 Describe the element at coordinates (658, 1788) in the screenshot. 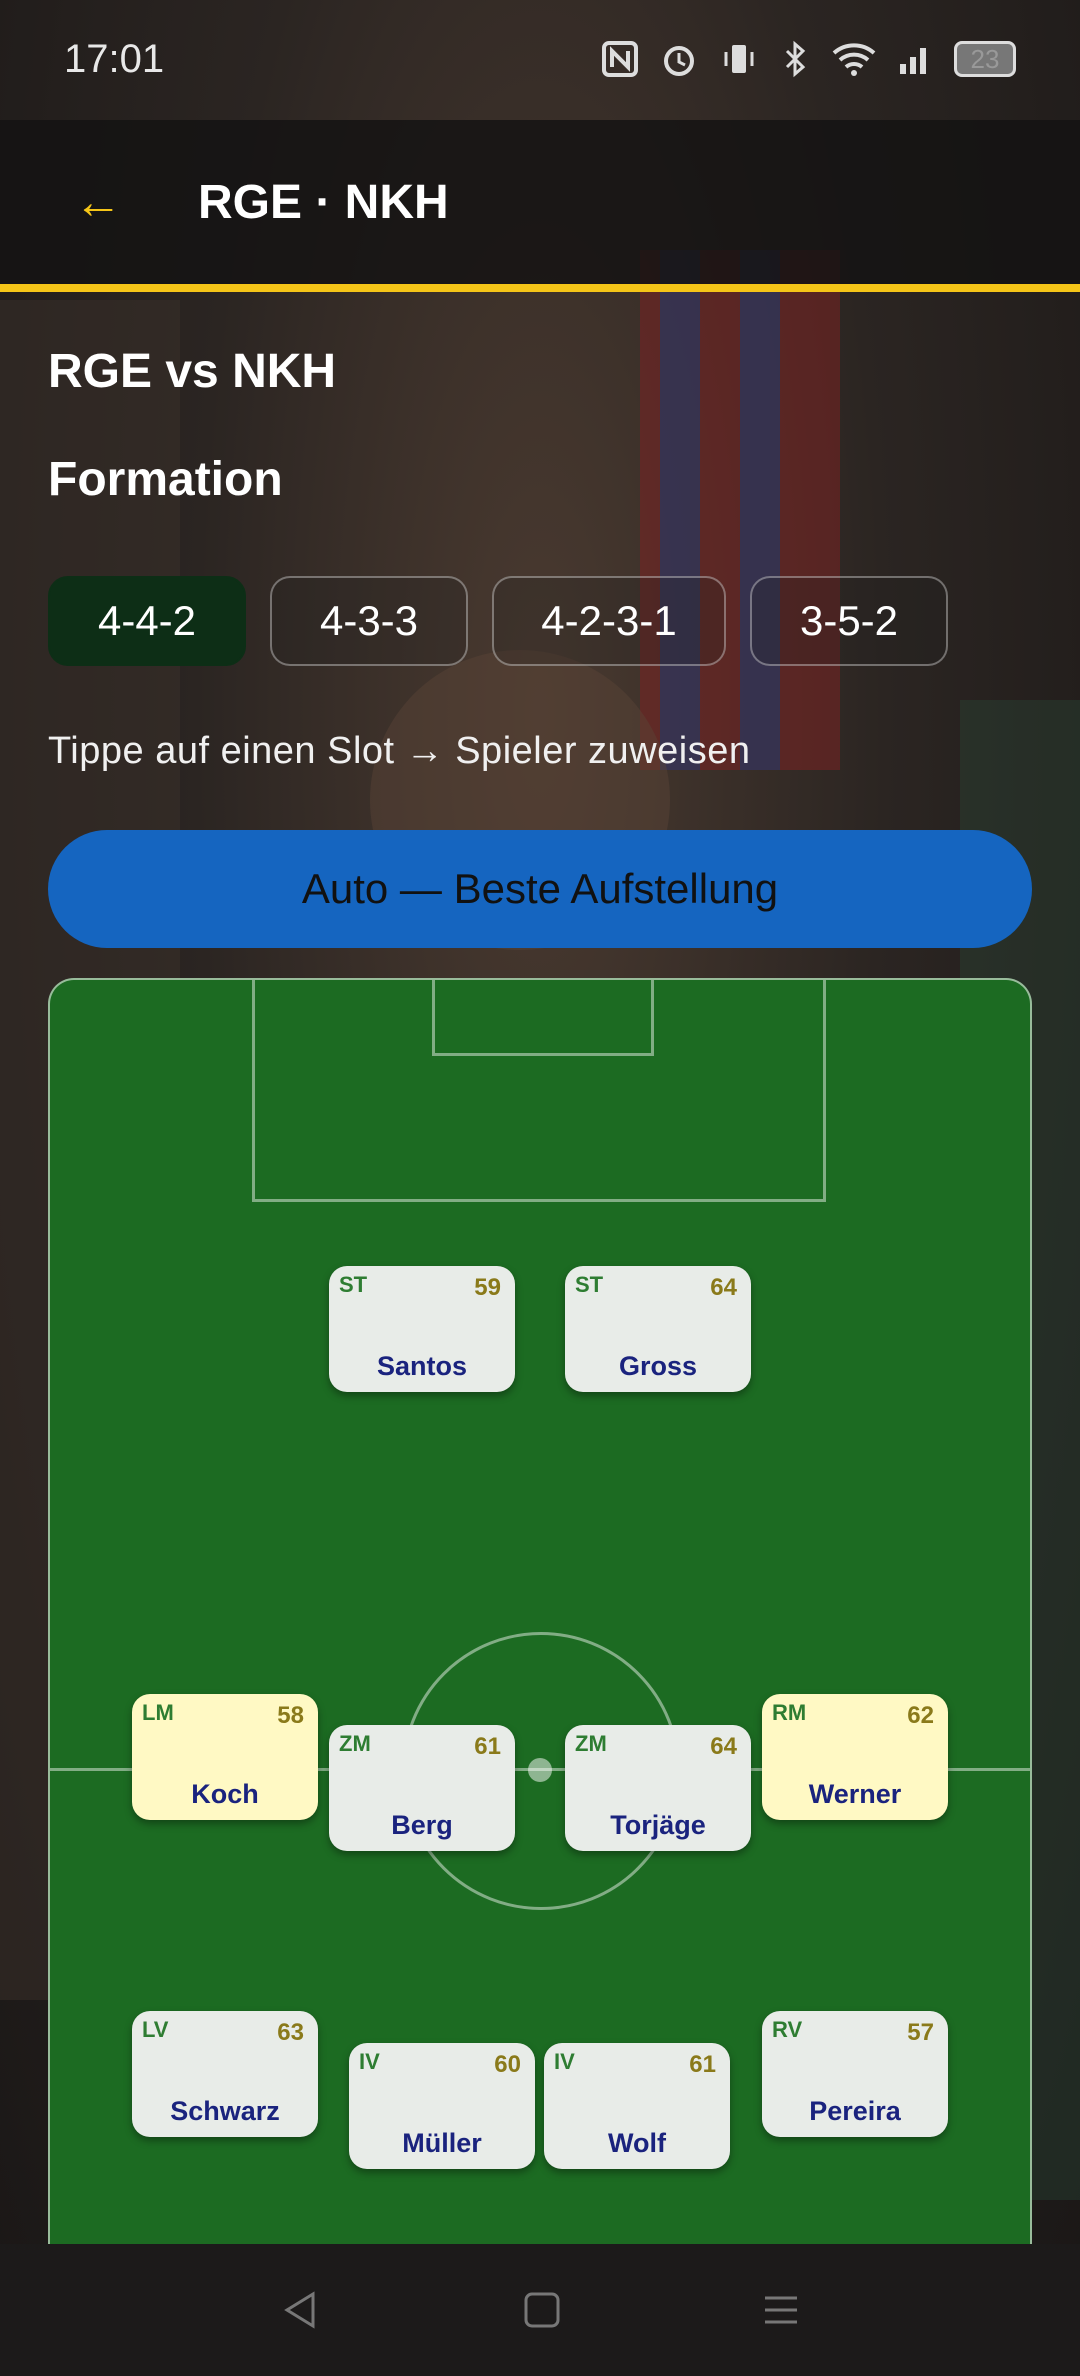

I see `player-slot-zm-right: ZM 64 Torjäge` at that location.